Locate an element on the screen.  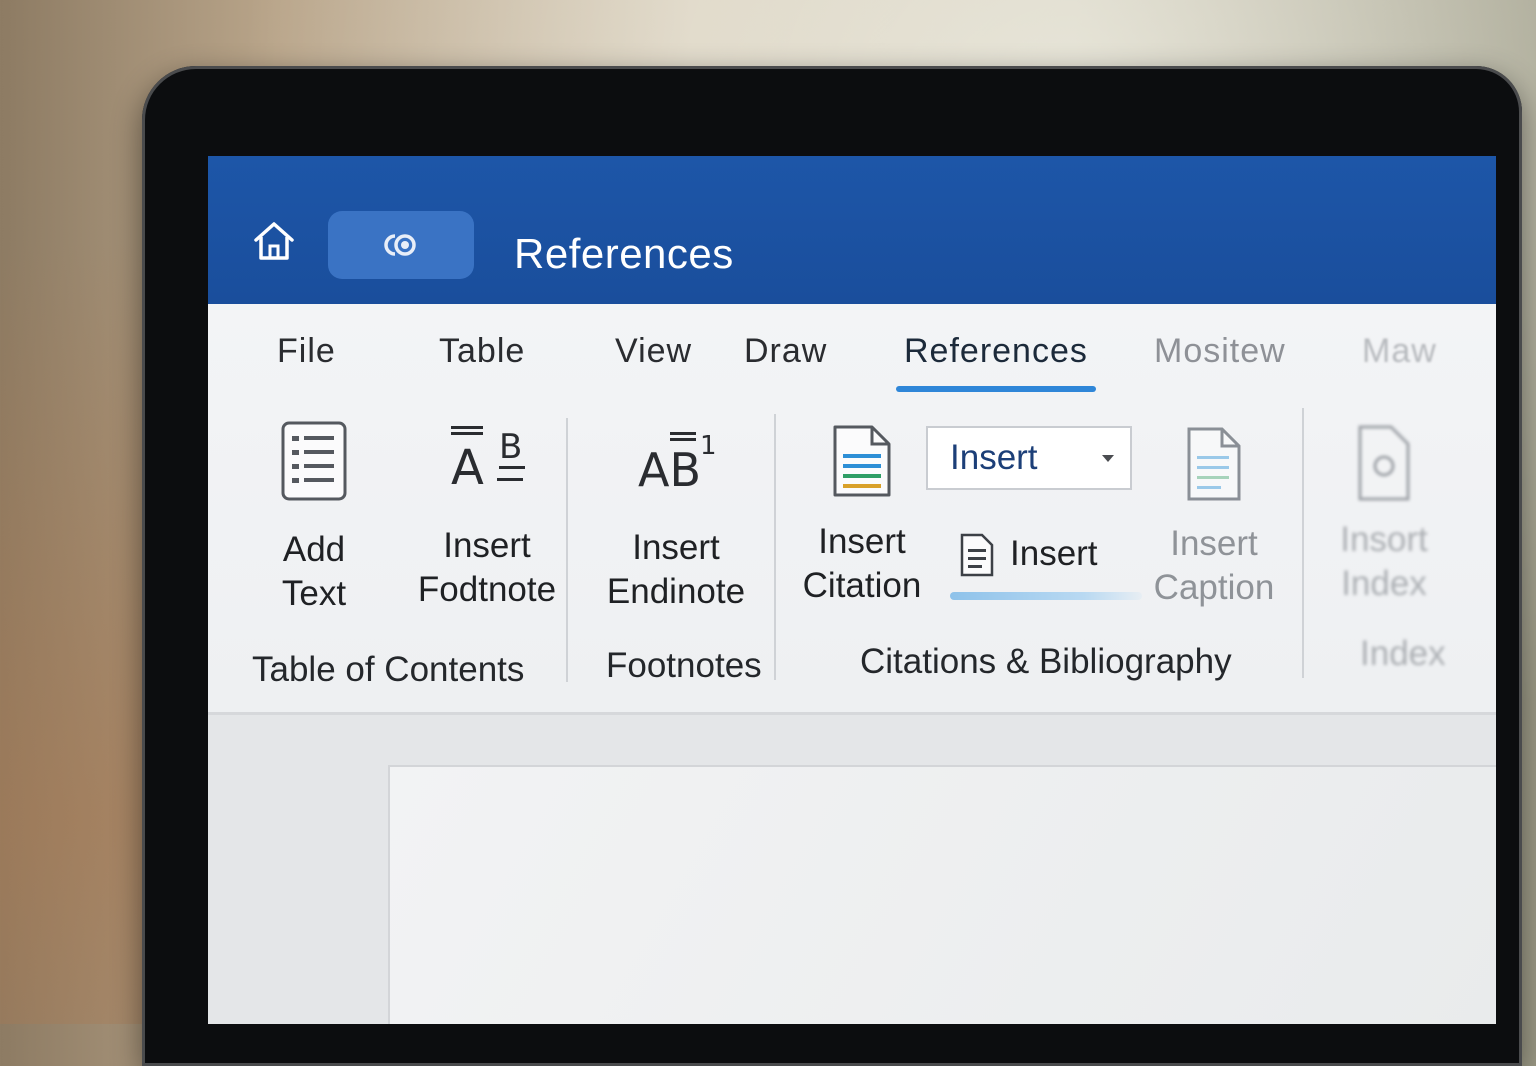
insert-index-button: Insort Index is located at coordinates (1384, 515).